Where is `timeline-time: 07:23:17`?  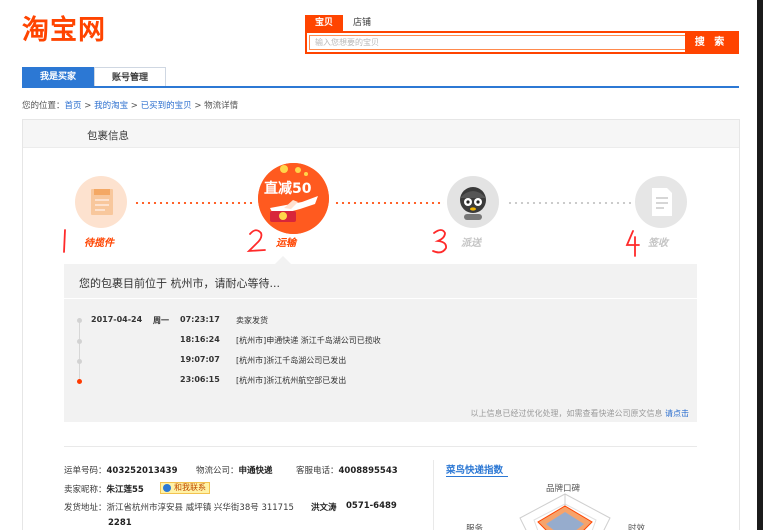 timeline-time: 07:23:17 is located at coordinates (200, 319).